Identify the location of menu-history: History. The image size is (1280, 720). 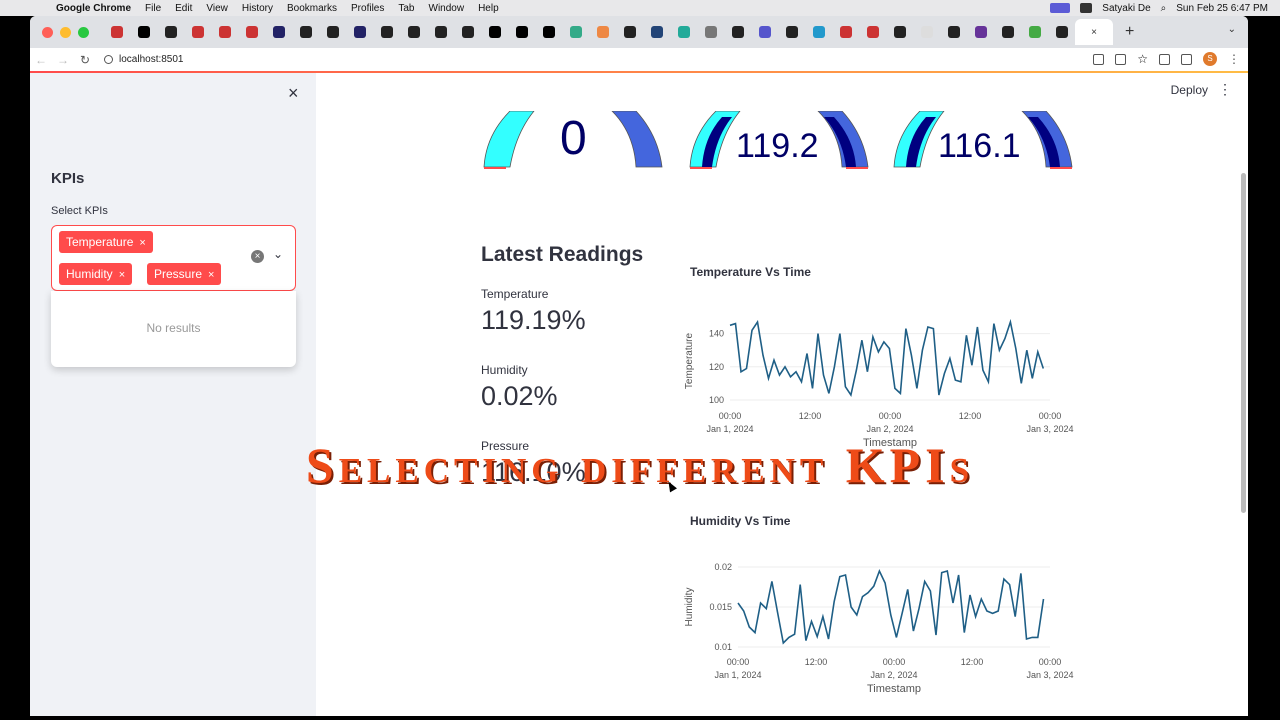
(257, 8).